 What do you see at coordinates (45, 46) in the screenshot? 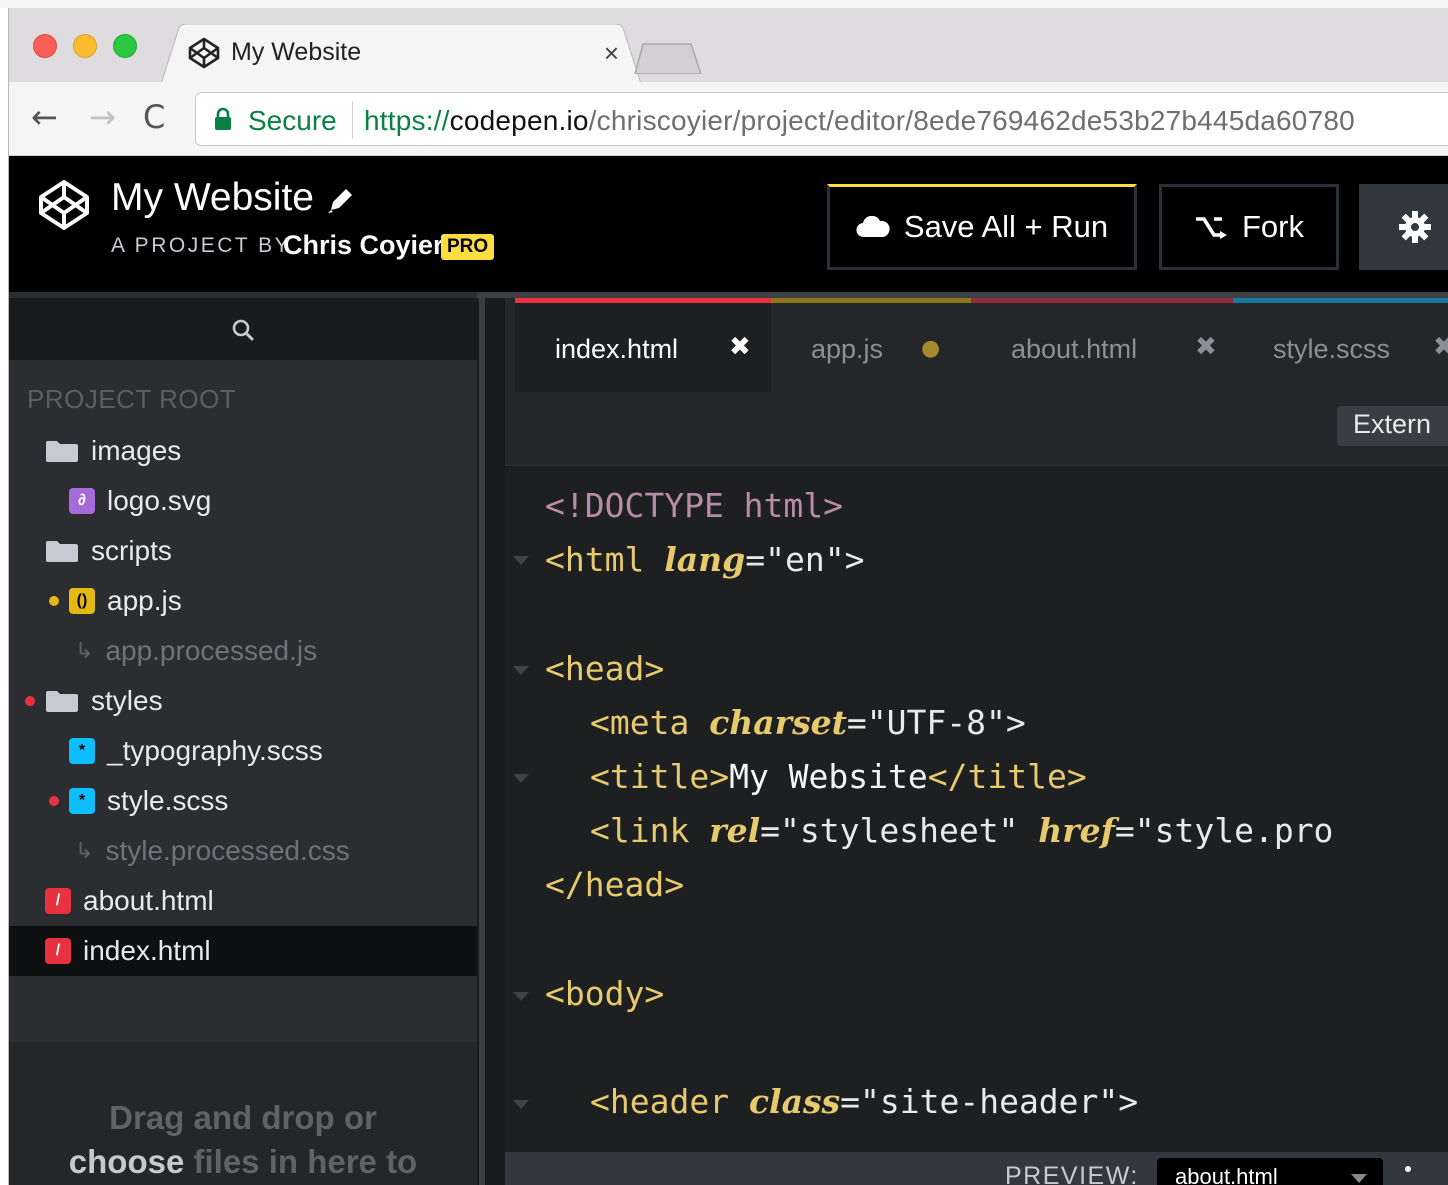
I see `close-window-button` at bounding box center [45, 46].